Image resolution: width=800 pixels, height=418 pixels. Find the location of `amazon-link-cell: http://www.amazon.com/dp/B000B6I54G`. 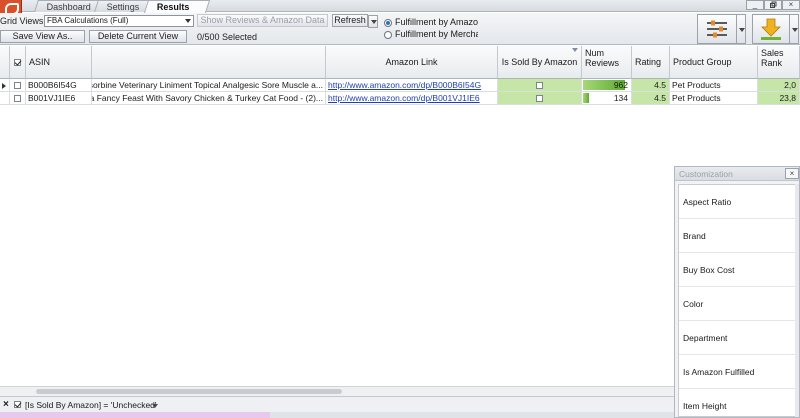

amazon-link-cell: http://www.amazon.com/dp/B000B6I54G is located at coordinates (412, 85).